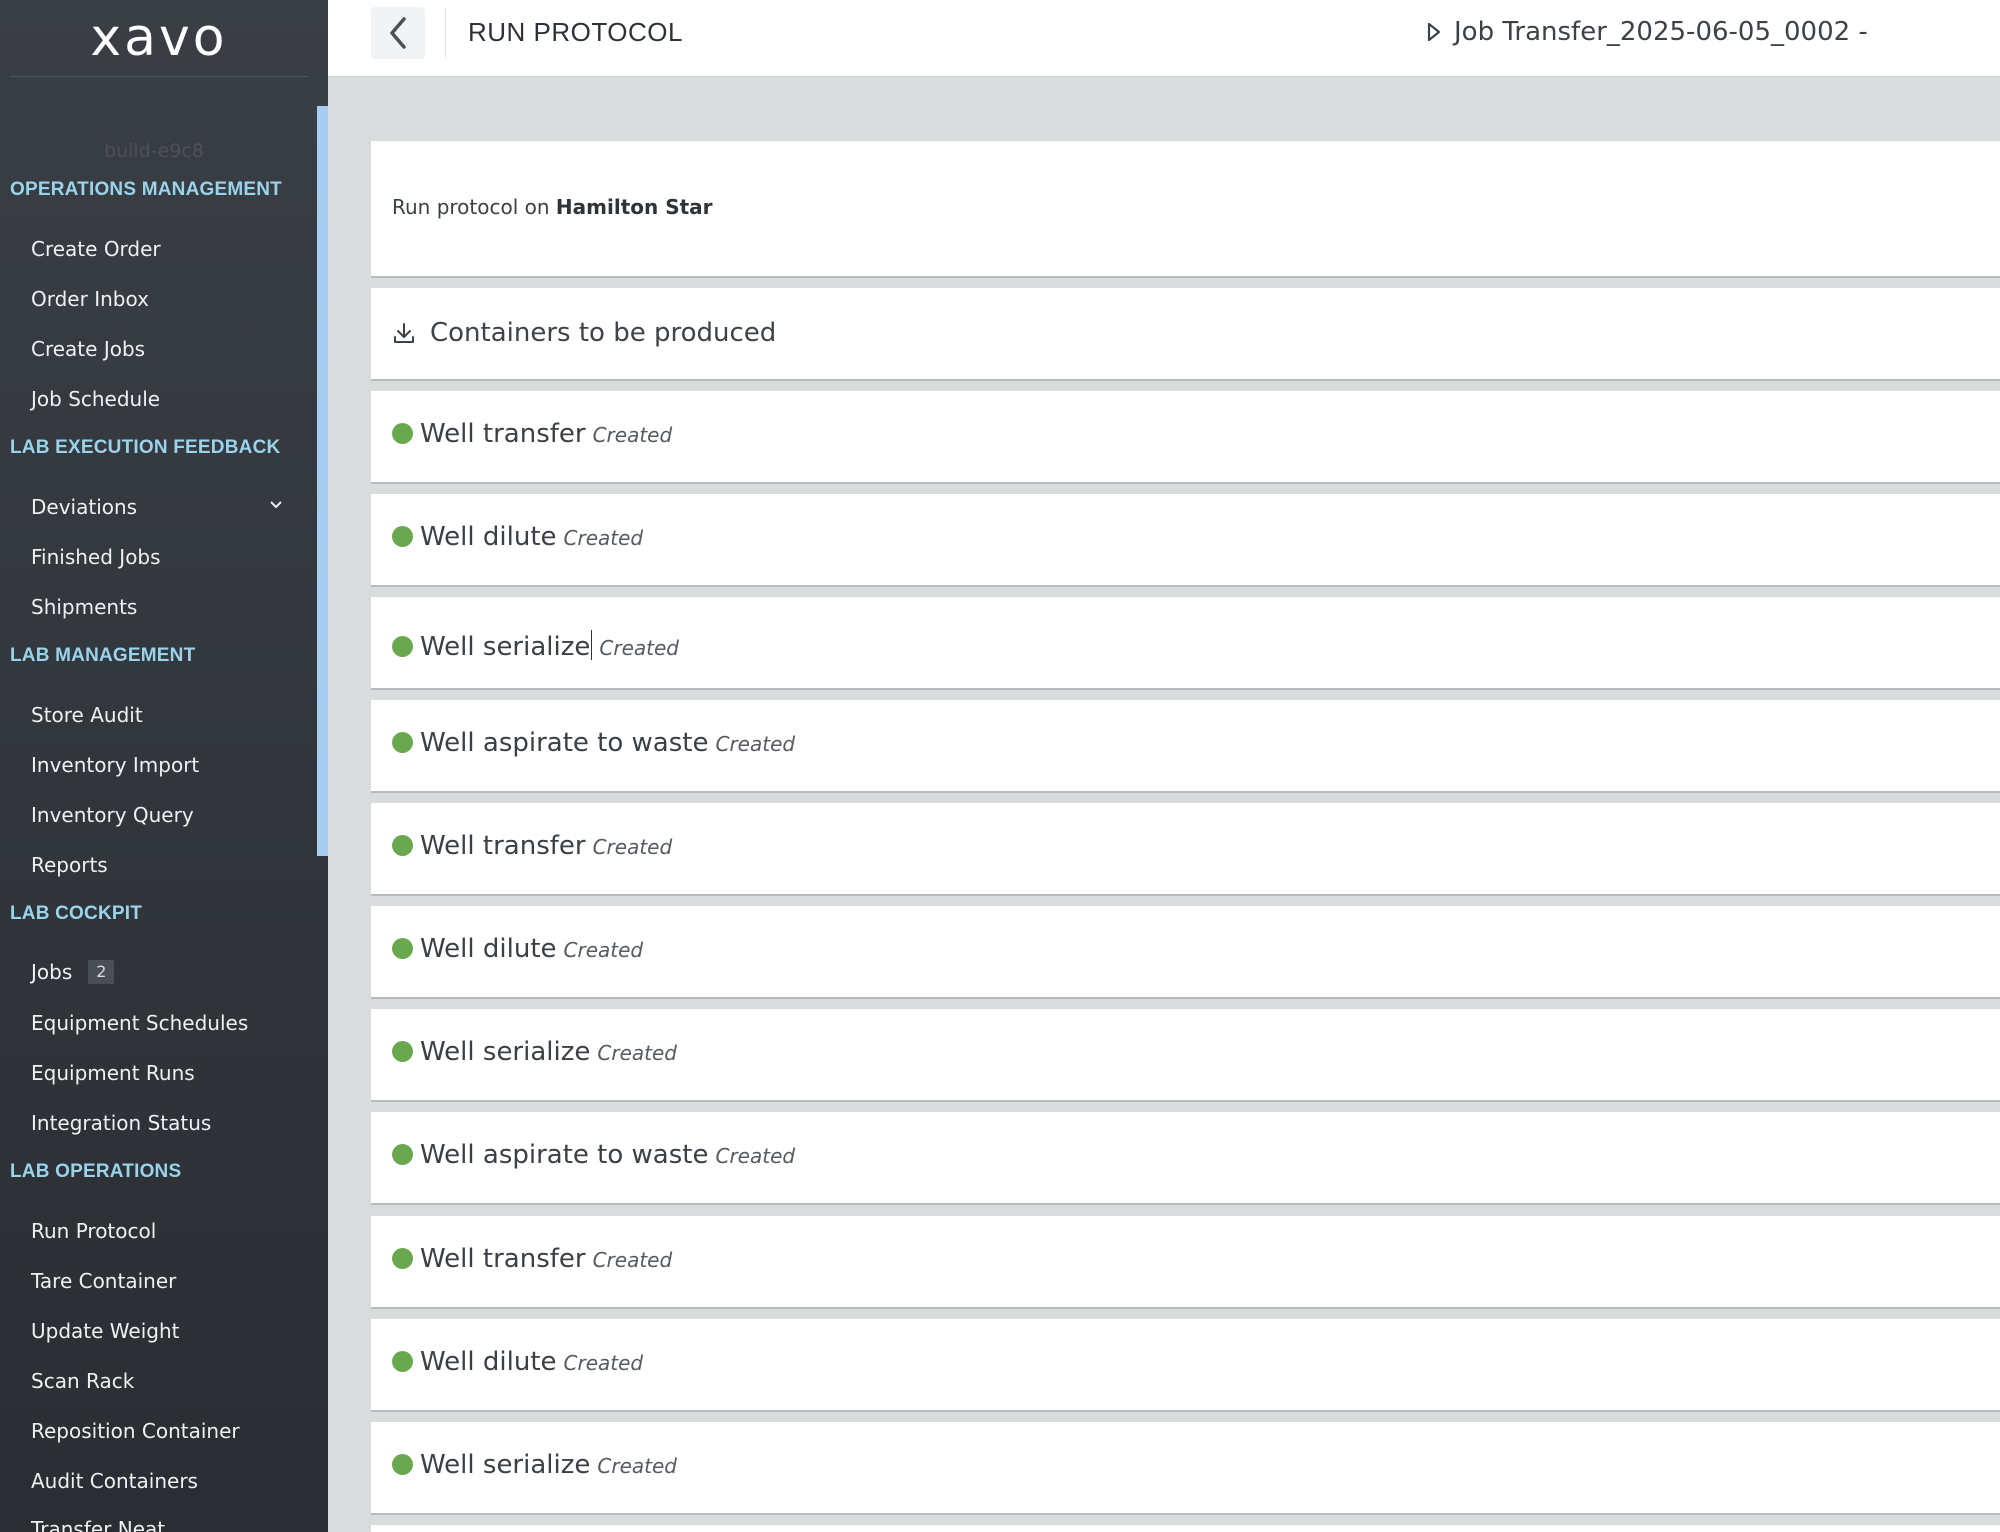 This screenshot has width=2000, height=1532. I want to click on job-selector: Job Transfer_2025-06-05_0002 -, so click(1647, 32).